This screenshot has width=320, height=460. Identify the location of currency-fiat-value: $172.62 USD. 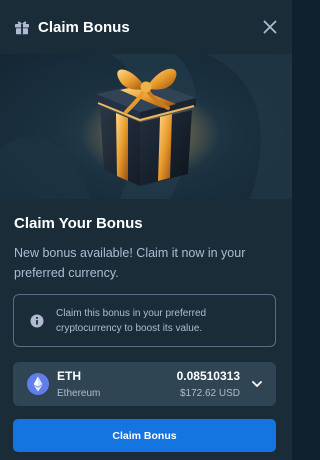
(209, 393).